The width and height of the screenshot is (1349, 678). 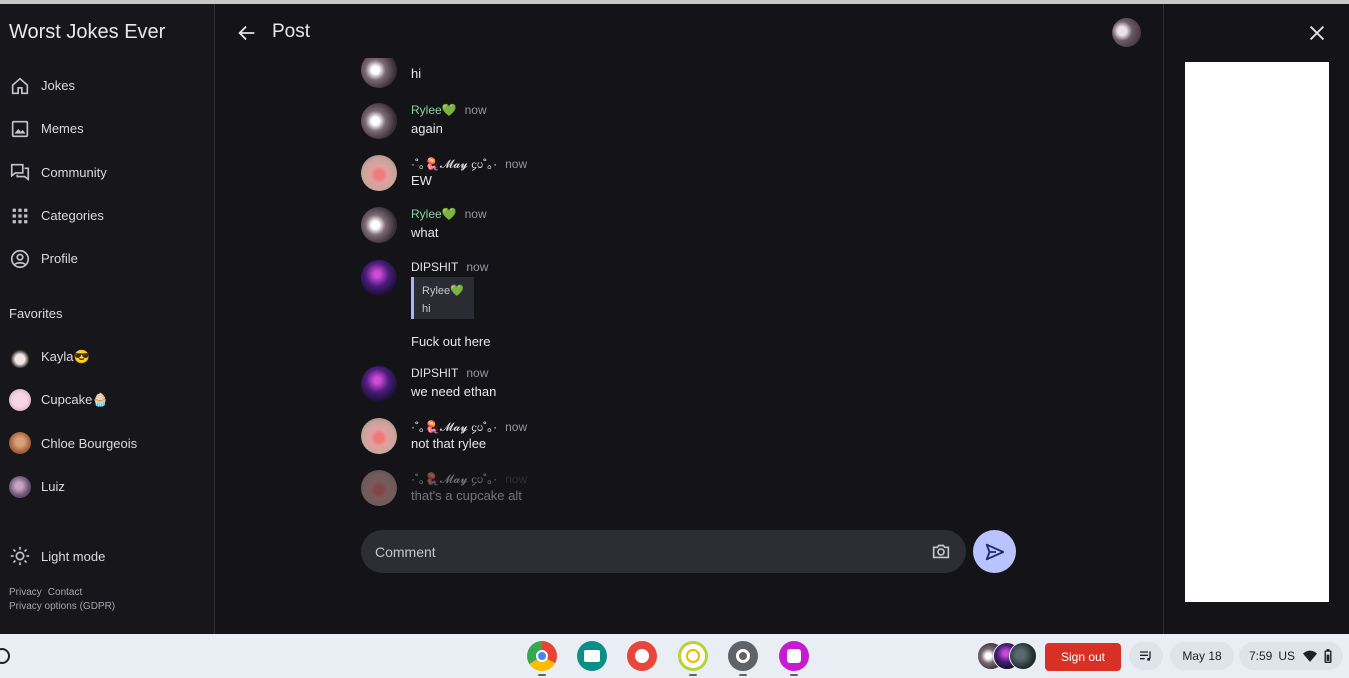 I want to click on apps-grid-icon, so click(x=20, y=215).